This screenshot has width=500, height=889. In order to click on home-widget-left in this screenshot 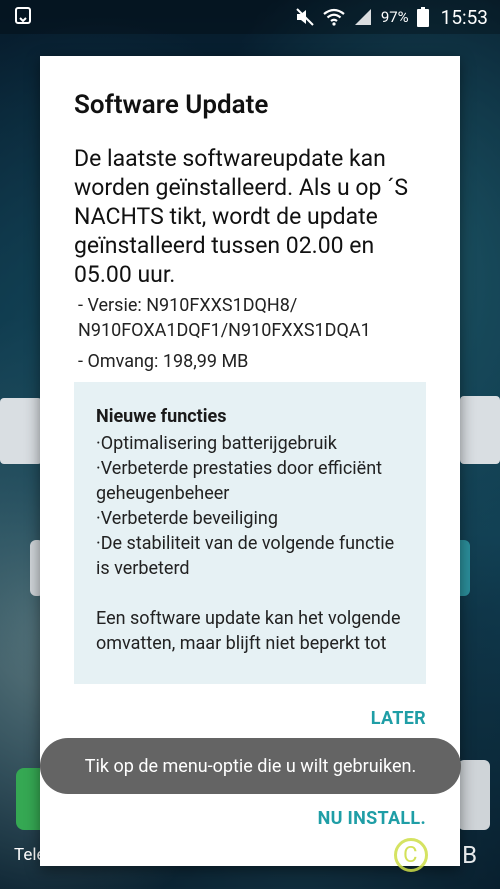, I will do `click(21, 431)`.